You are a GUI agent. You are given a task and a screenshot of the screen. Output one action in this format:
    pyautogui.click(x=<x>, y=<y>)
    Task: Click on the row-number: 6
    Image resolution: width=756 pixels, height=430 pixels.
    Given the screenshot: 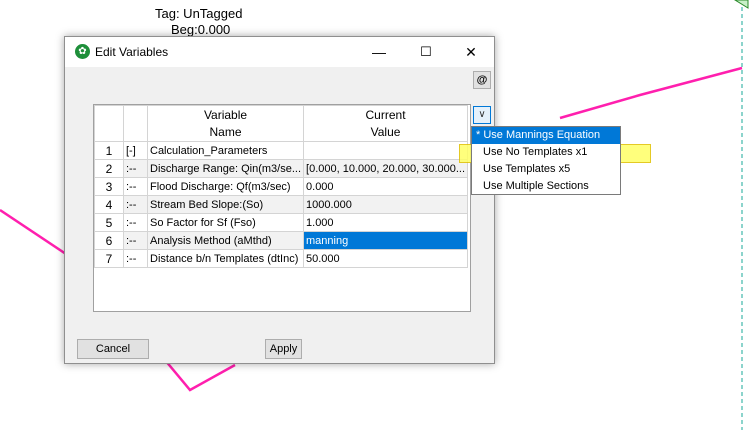 What is the action you would take?
    pyautogui.click(x=109, y=240)
    